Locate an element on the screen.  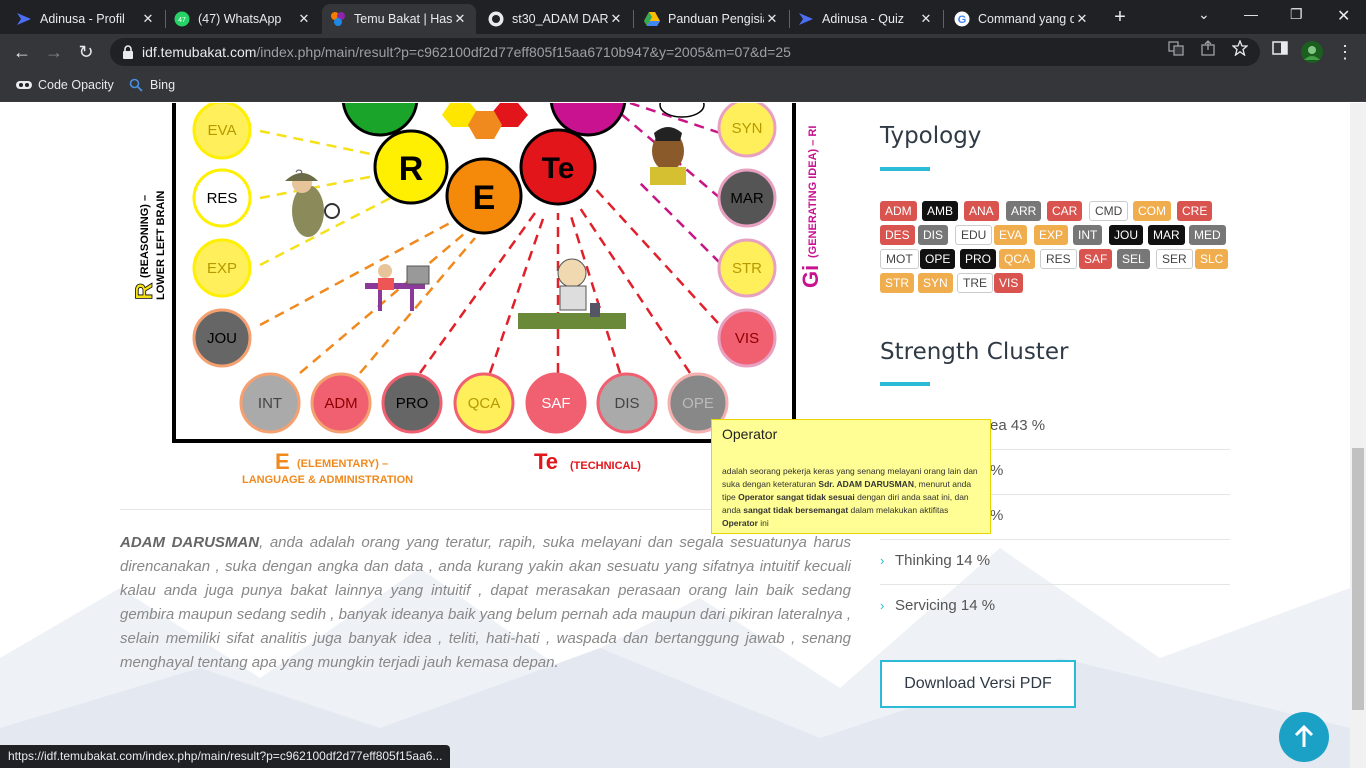
label-generating-idea: Gi (GENERATING IDEA) – RI is located at coordinates (810, 207).